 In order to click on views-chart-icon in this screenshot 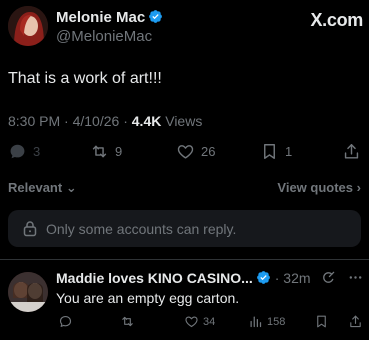, I will do `click(256, 322)`.